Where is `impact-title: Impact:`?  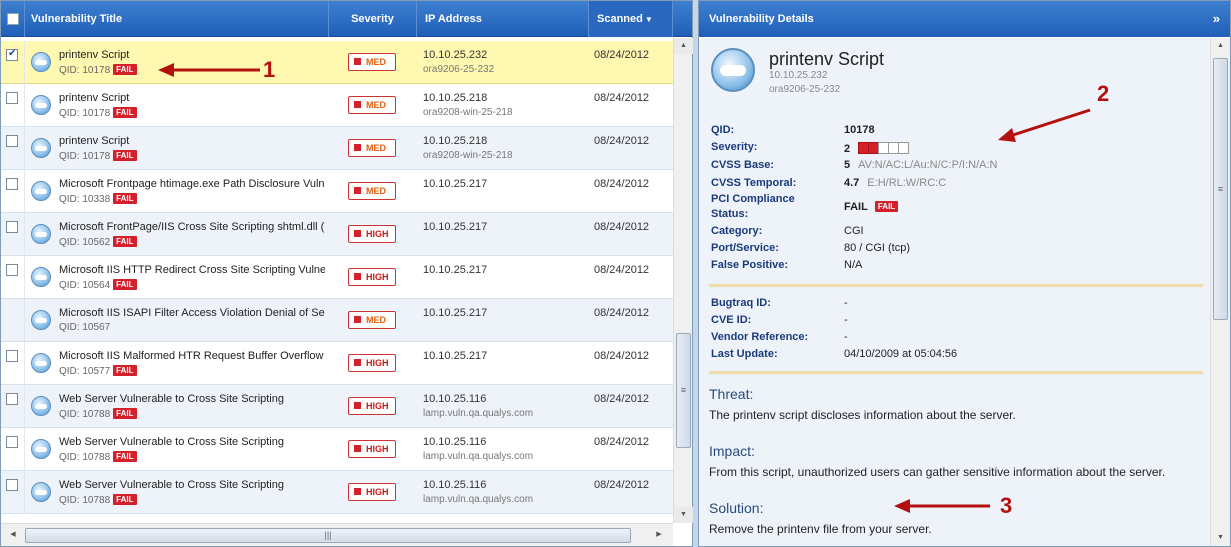
impact-title: Impact: is located at coordinates (732, 451).